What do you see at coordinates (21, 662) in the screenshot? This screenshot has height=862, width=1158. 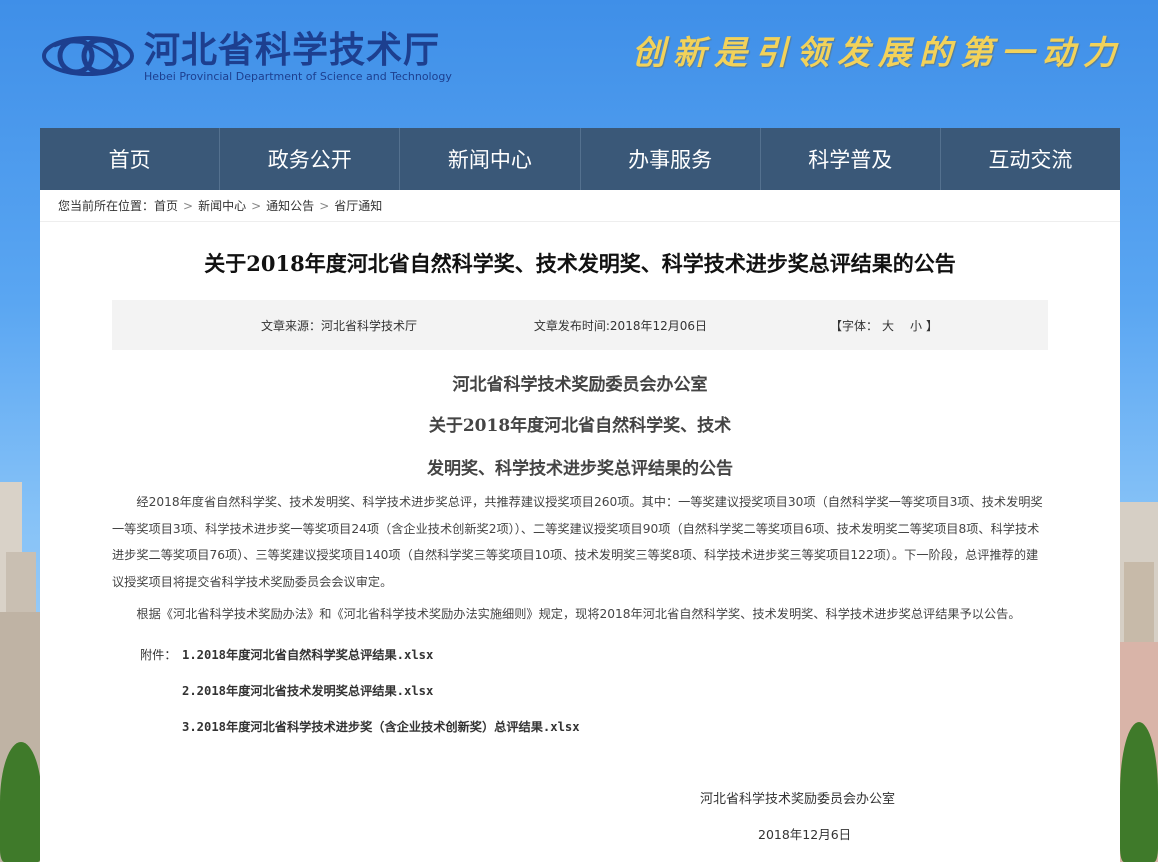 I see `scenery-left` at bounding box center [21, 662].